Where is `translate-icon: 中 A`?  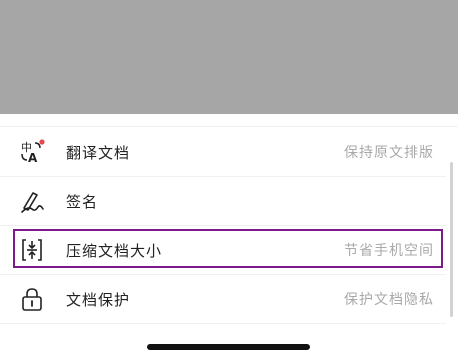 translate-icon: 中 A is located at coordinates (32, 152).